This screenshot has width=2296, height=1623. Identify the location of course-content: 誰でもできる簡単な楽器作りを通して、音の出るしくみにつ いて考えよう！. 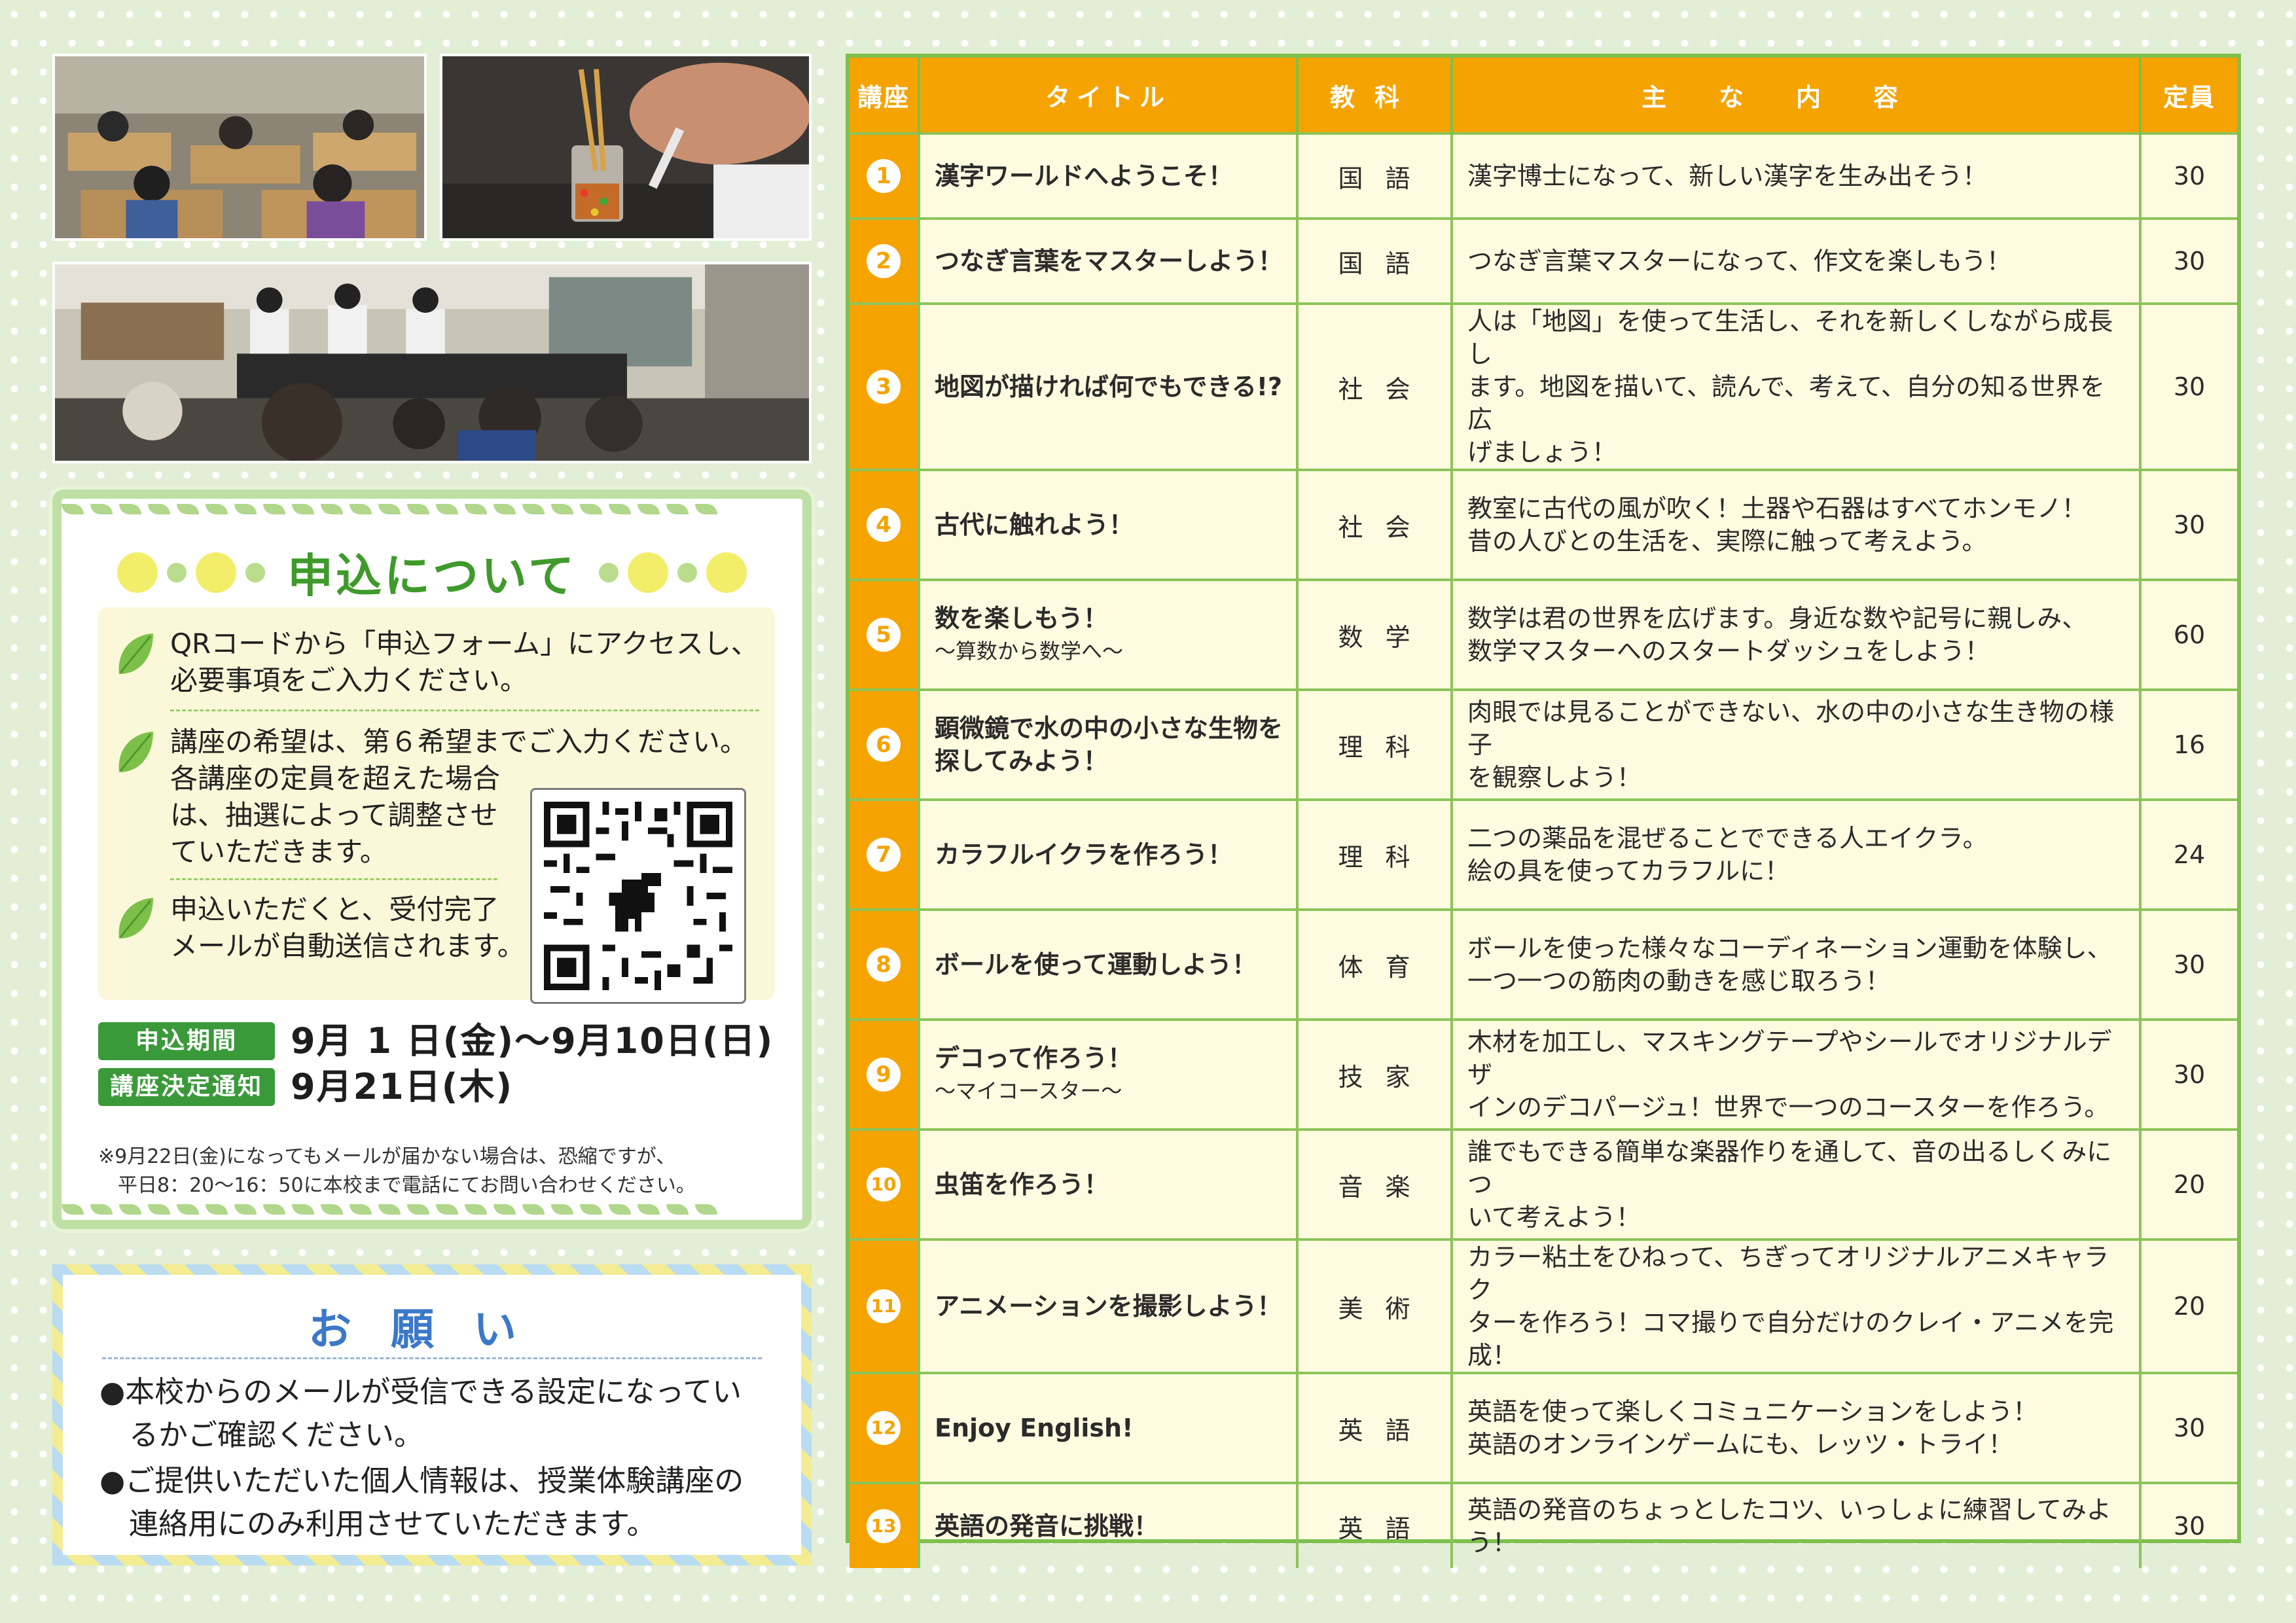
(1797, 1184).